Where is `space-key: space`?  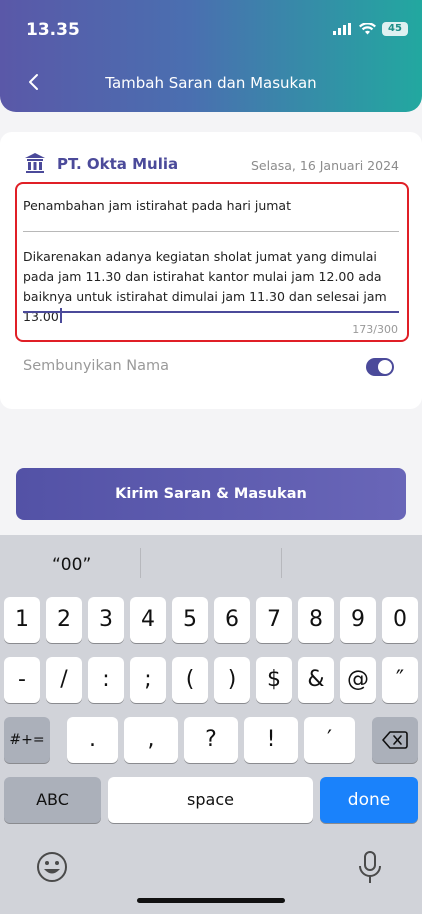 space-key: space is located at coordinates (210, 800).